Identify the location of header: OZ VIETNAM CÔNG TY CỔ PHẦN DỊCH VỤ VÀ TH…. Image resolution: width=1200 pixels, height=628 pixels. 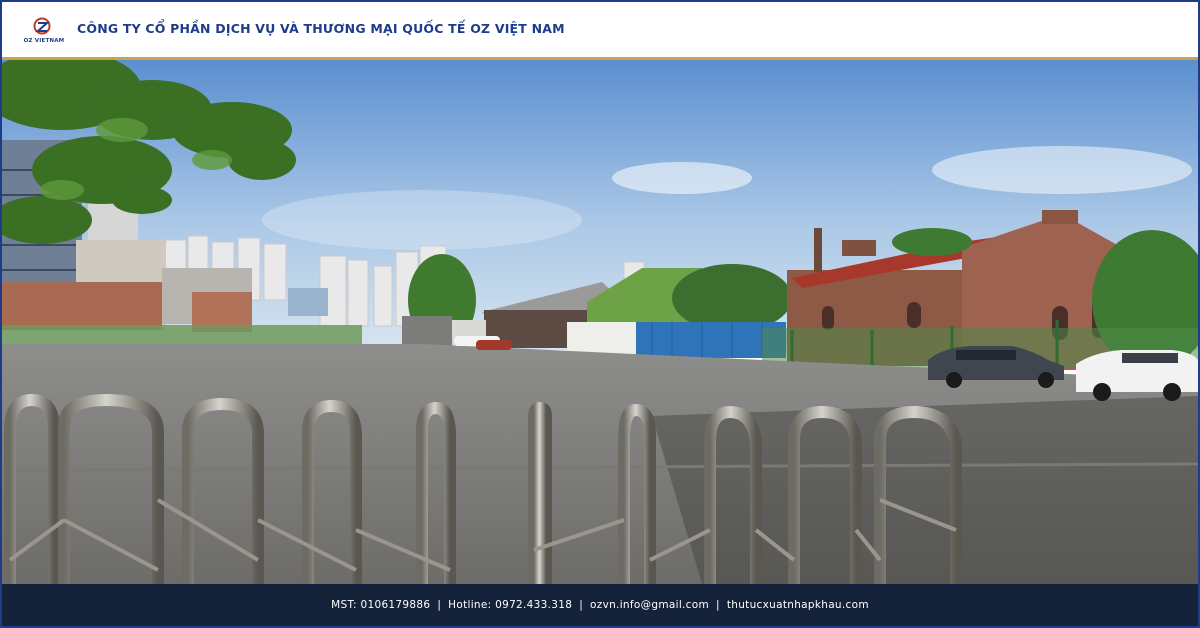
(600, 29).